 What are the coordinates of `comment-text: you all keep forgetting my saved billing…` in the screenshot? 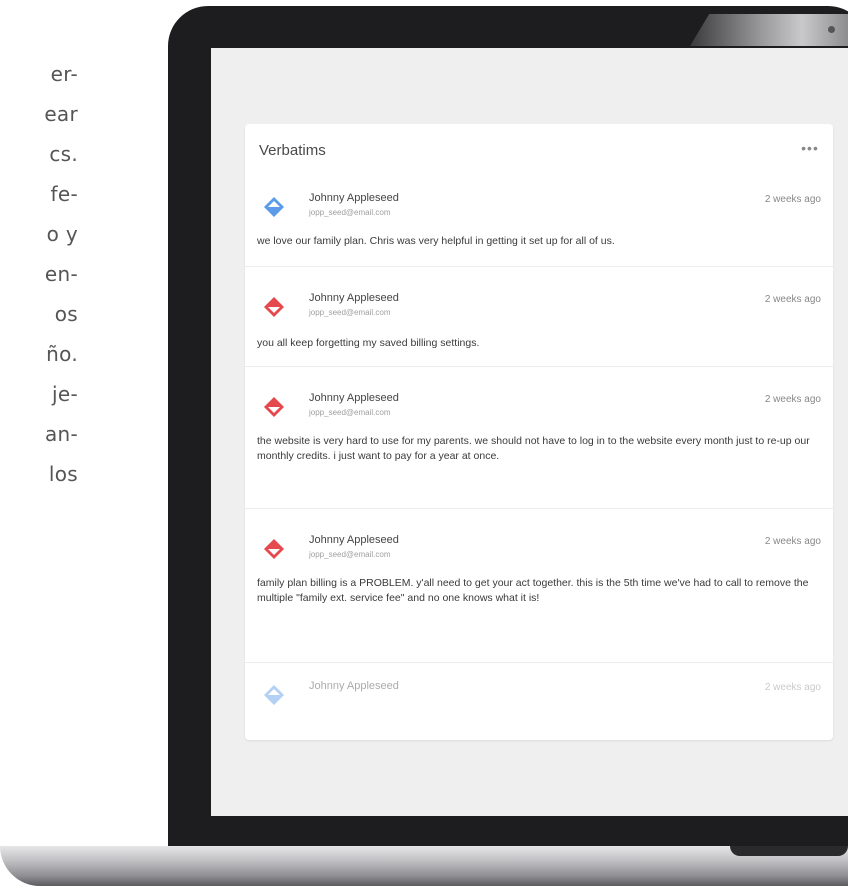 It's located at (368, 343).